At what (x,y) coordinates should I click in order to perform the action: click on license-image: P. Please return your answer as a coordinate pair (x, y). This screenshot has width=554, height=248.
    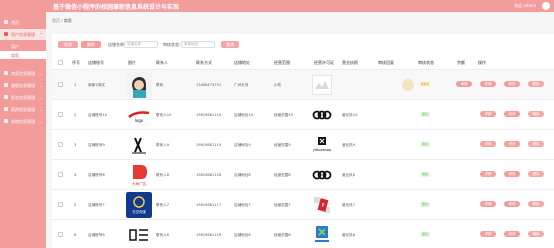
    Looking at the image, I should click on (322, 205).